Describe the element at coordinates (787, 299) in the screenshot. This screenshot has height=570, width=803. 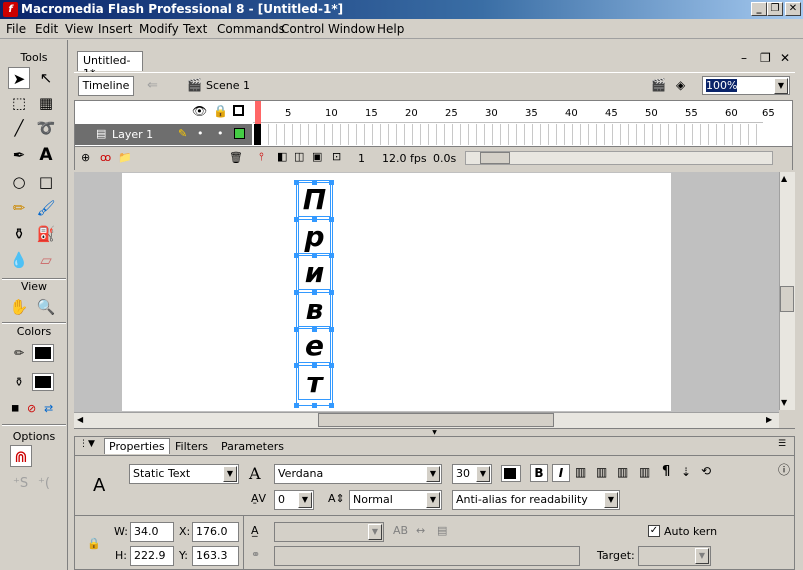
I see `vscroll-thumb` at that location.